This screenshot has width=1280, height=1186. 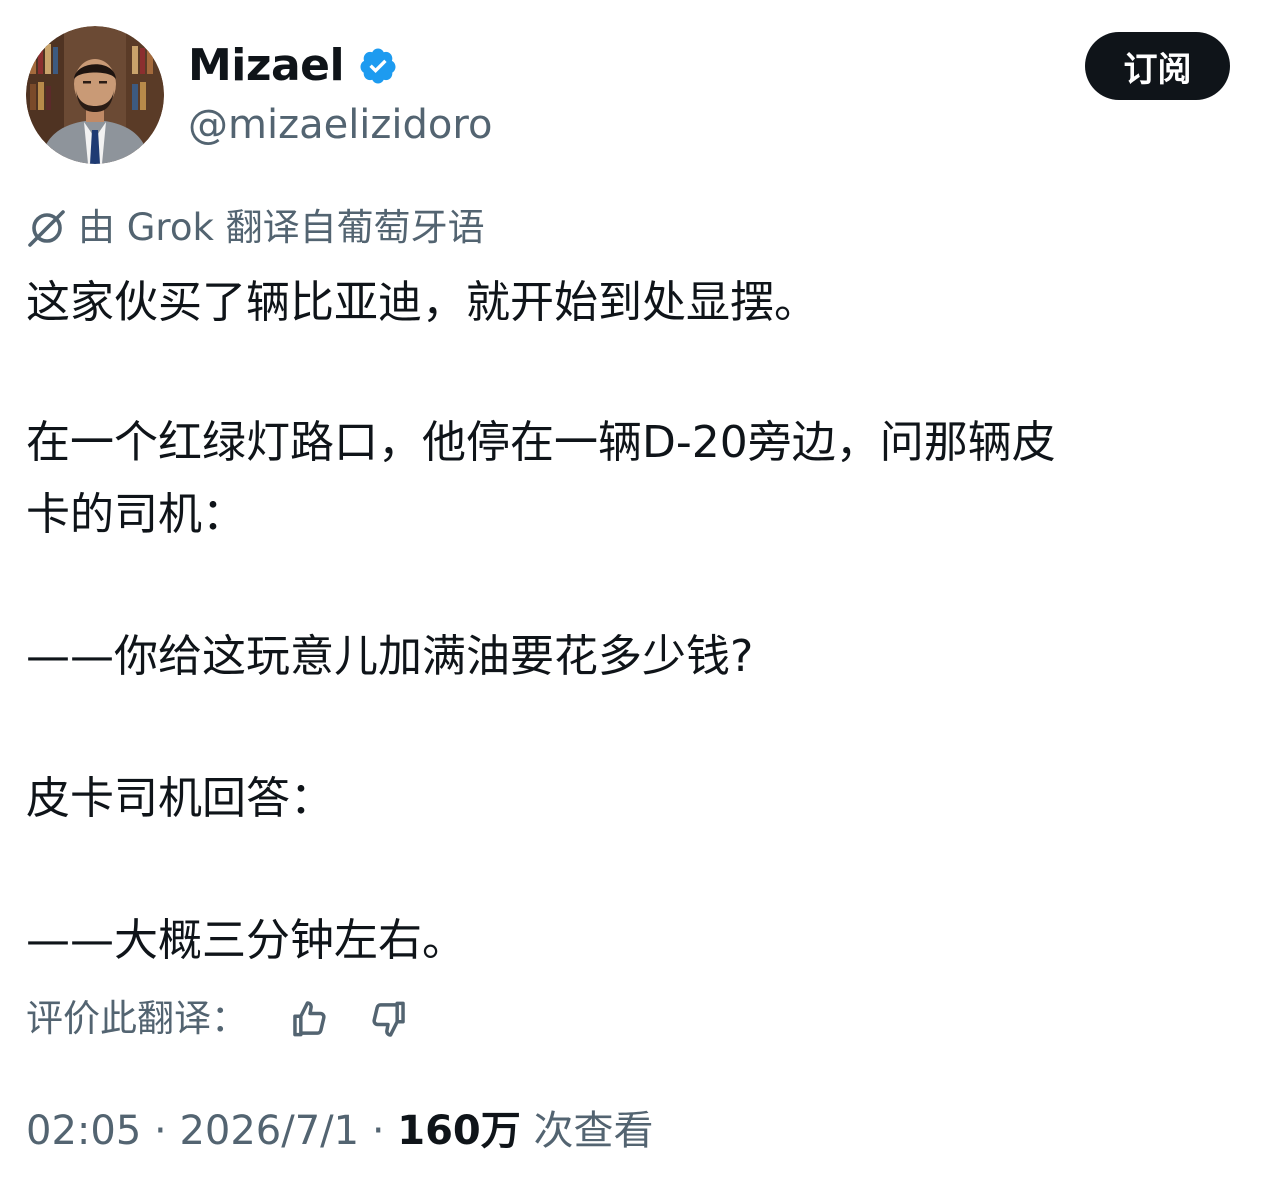 I want to click on thumbs-down-button, so click(x=388, y=1019).